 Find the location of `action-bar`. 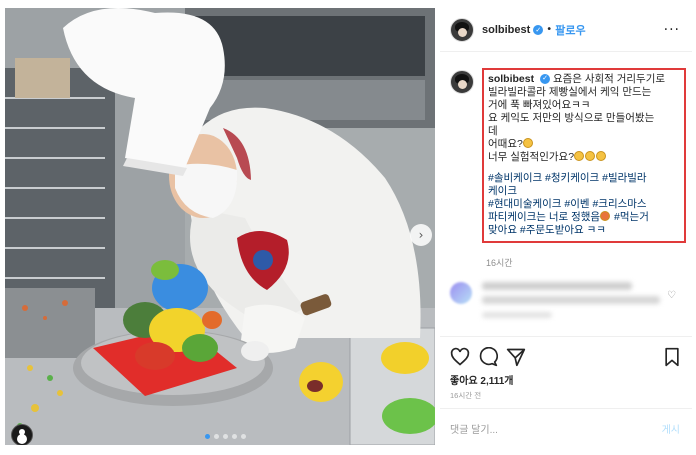

action-bar is located at coordinates (566, 354).